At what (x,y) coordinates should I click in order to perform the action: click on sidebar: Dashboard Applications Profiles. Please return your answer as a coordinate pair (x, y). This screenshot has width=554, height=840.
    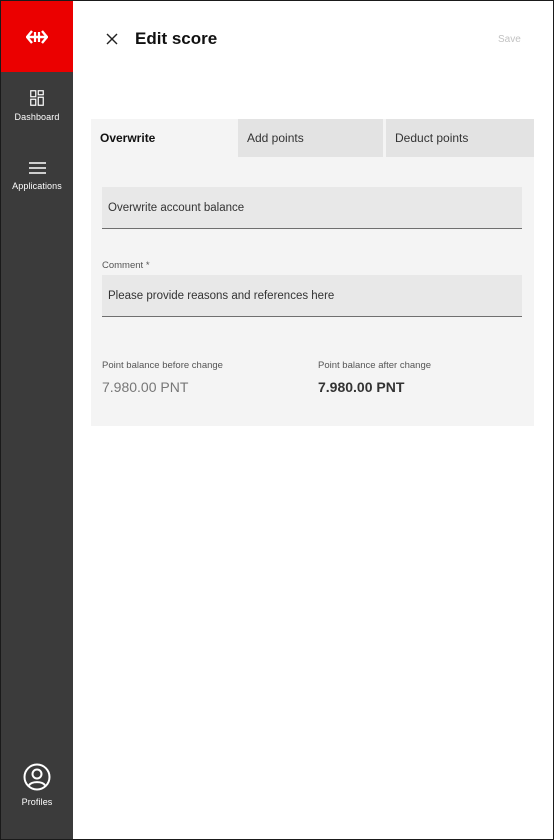
    Looking at the image, I should click on (37, 420).